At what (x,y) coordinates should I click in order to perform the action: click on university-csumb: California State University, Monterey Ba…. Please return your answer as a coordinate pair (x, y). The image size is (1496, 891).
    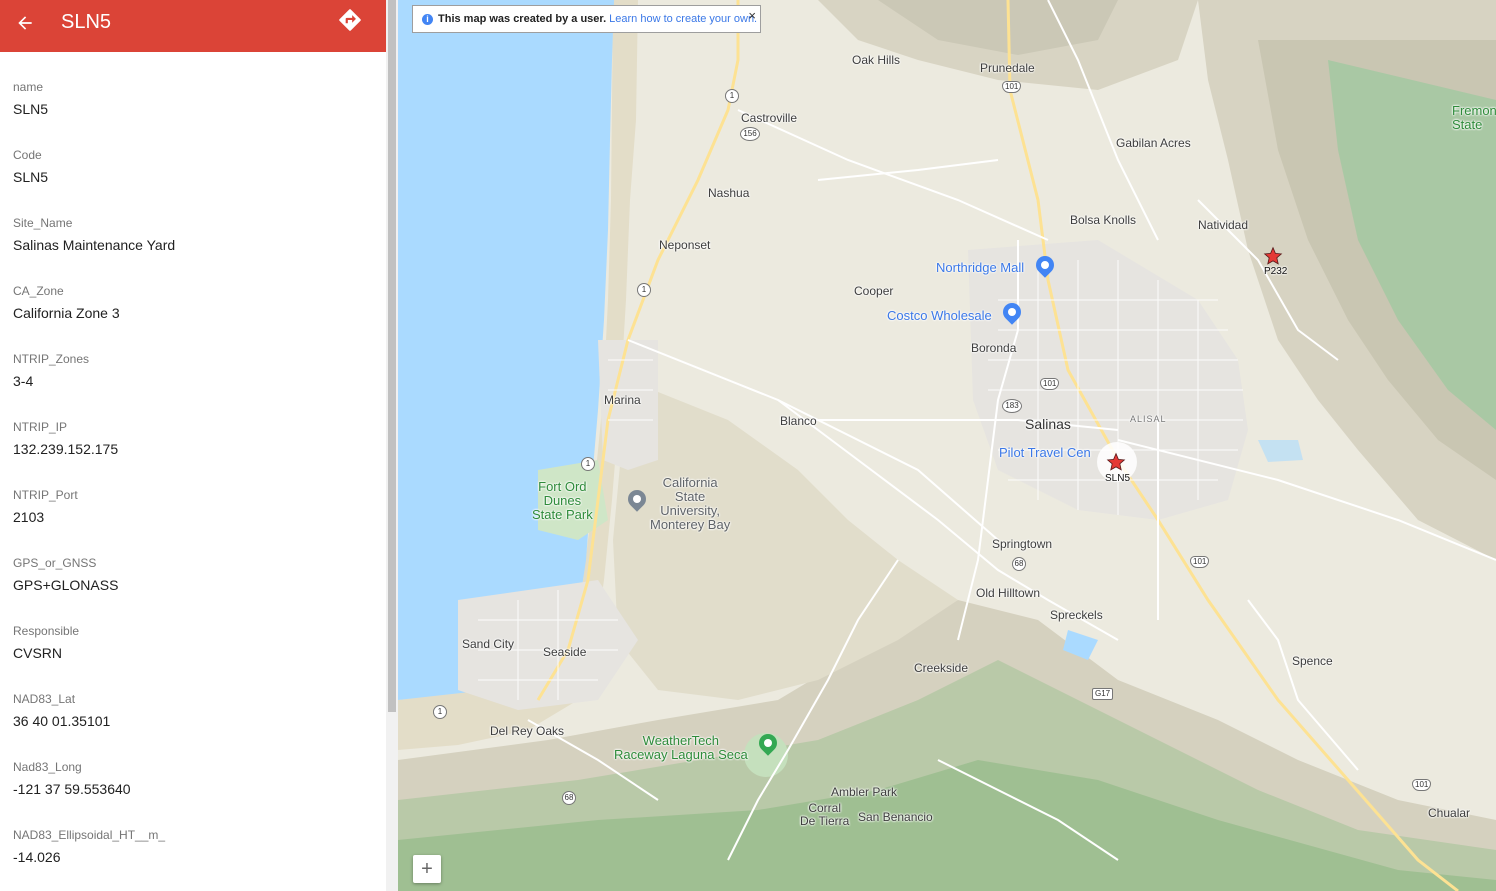
    Looking at the image, I should click on (690, 504).